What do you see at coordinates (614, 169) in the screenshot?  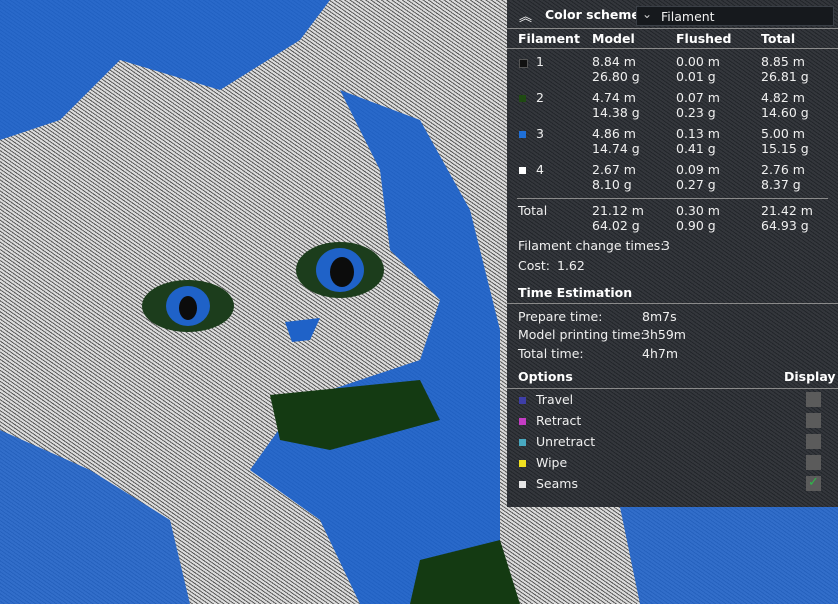 I see `model-length: 2.67 m` at bounding box center [614, 169].